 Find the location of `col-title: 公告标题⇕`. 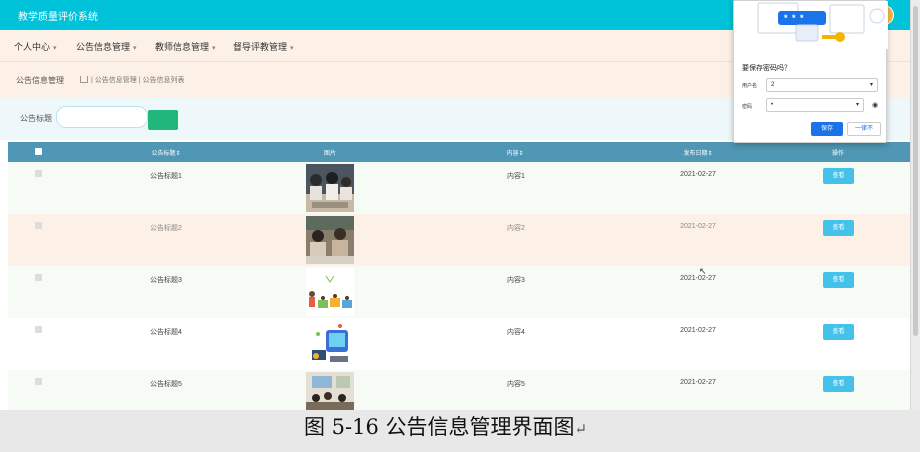

col-title: 公告标题⇕ is located at coordinates (166, 152).